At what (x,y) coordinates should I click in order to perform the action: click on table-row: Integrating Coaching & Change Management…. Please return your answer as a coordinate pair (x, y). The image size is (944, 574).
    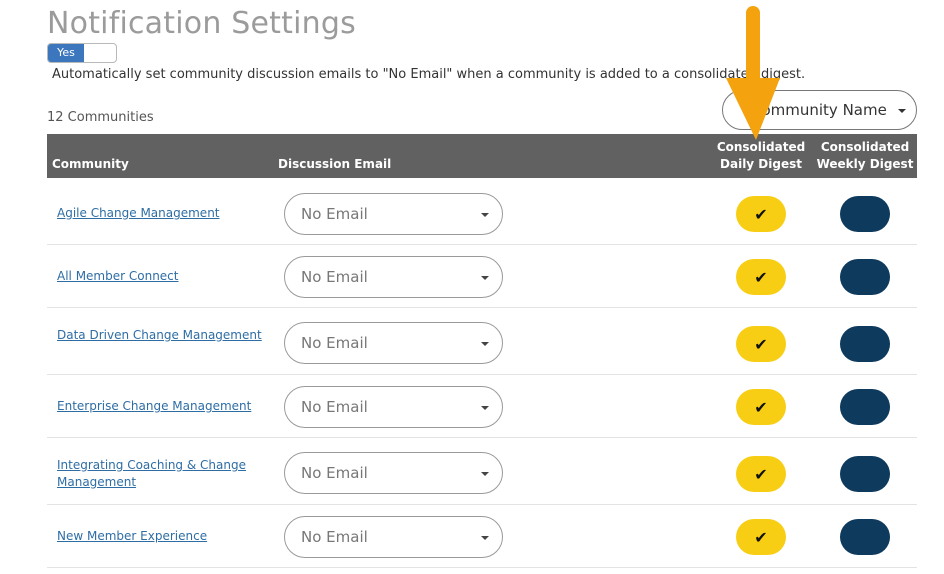
    Looking at the image, I should click on (482, 471).